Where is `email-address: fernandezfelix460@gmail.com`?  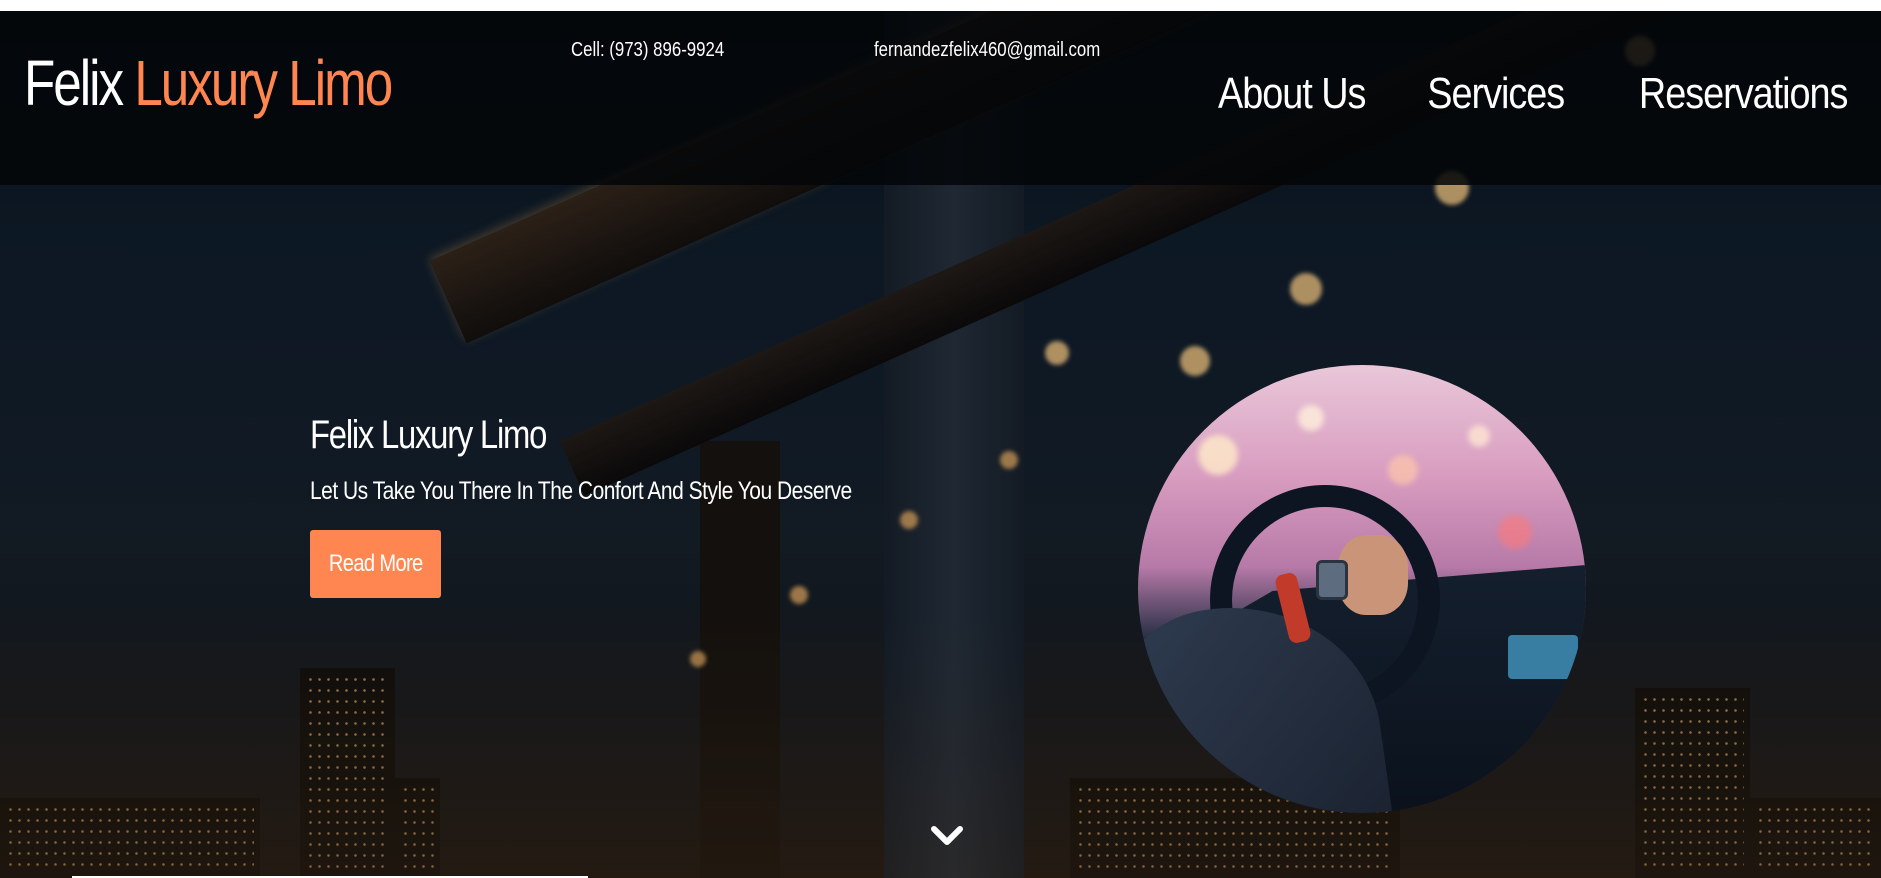
email-address: fernandezfelix460@gmail.com is located at coordinates (987, 50).